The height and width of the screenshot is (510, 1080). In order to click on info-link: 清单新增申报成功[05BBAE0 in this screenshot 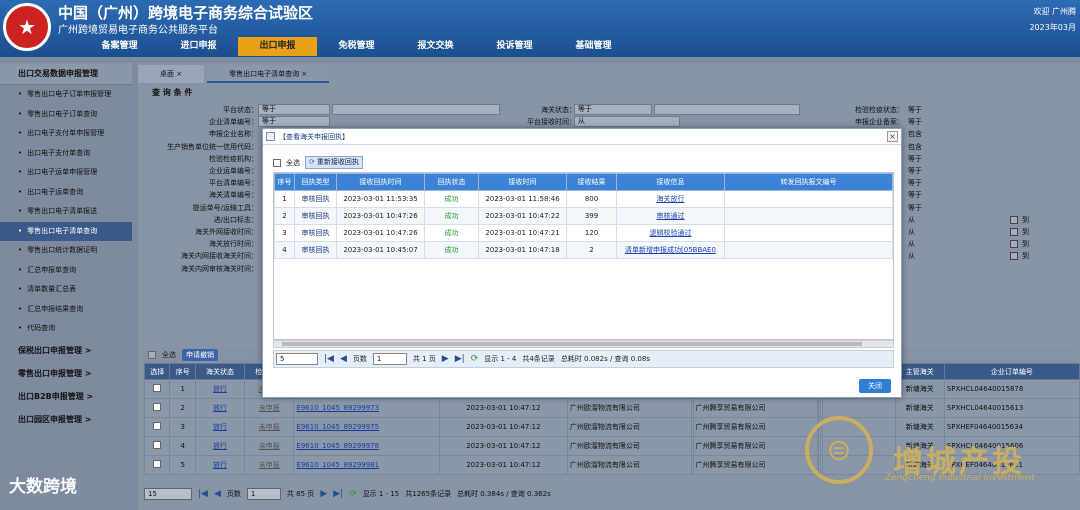, I will do `click(670, 250)`.